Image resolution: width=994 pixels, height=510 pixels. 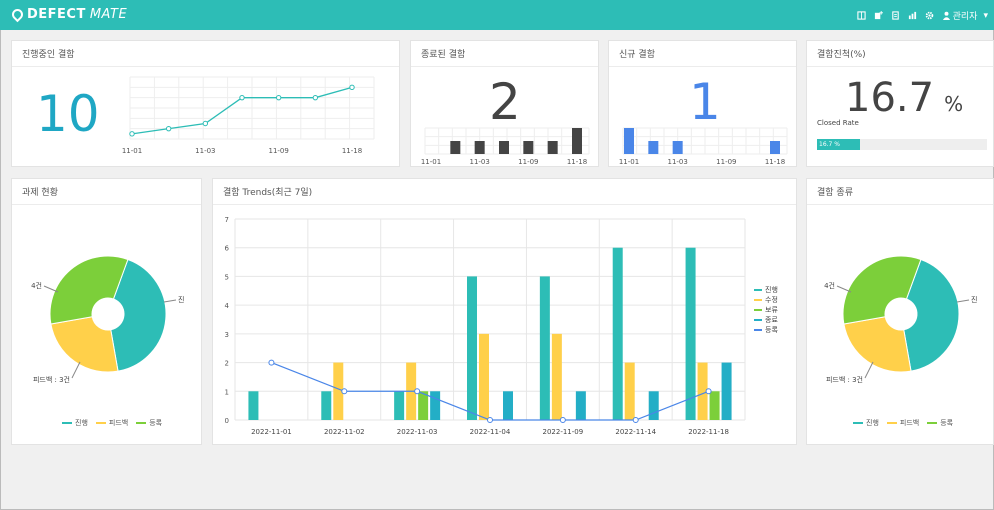 I want to click on closed-rate-caption: Closed Rate, so click(x=838, y=123).